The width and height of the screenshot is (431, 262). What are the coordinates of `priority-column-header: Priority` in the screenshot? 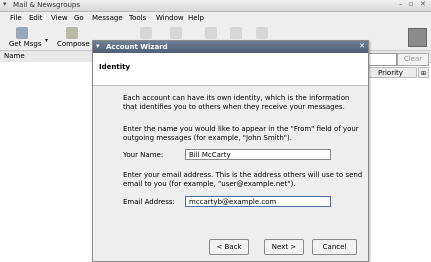 It's located at (392, 72).